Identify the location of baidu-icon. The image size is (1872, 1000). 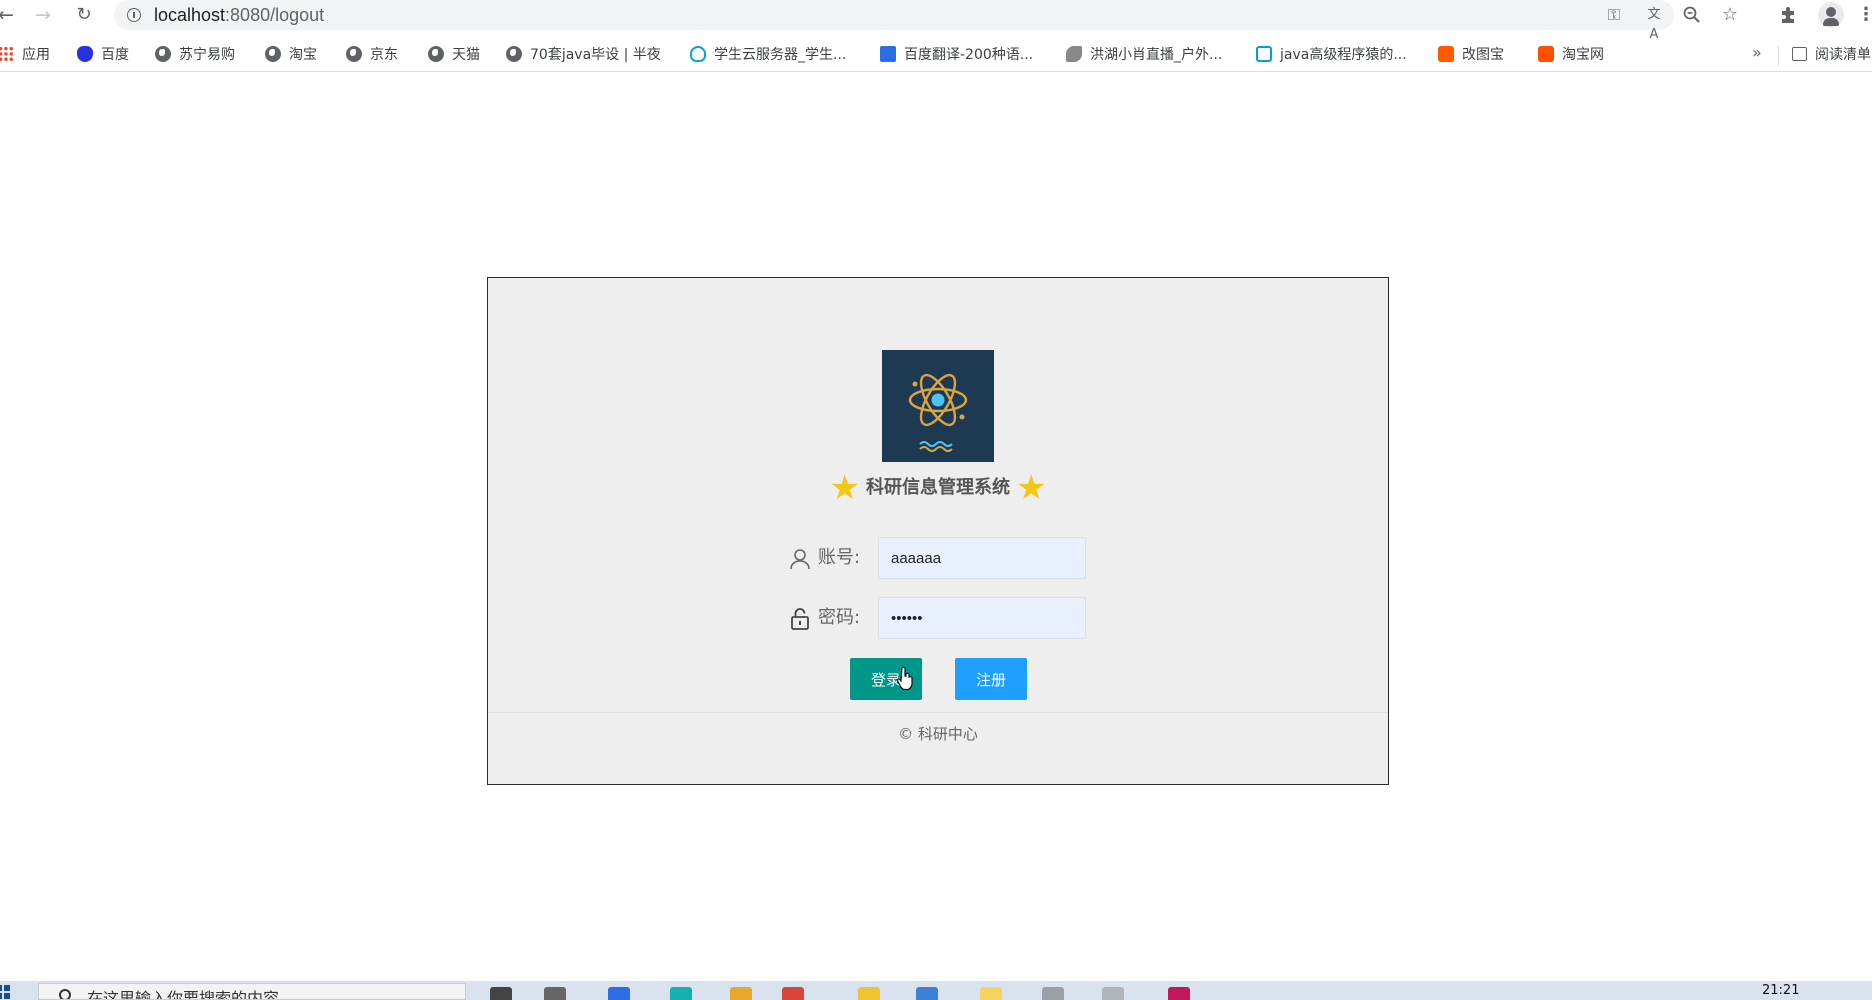
(85, 54).